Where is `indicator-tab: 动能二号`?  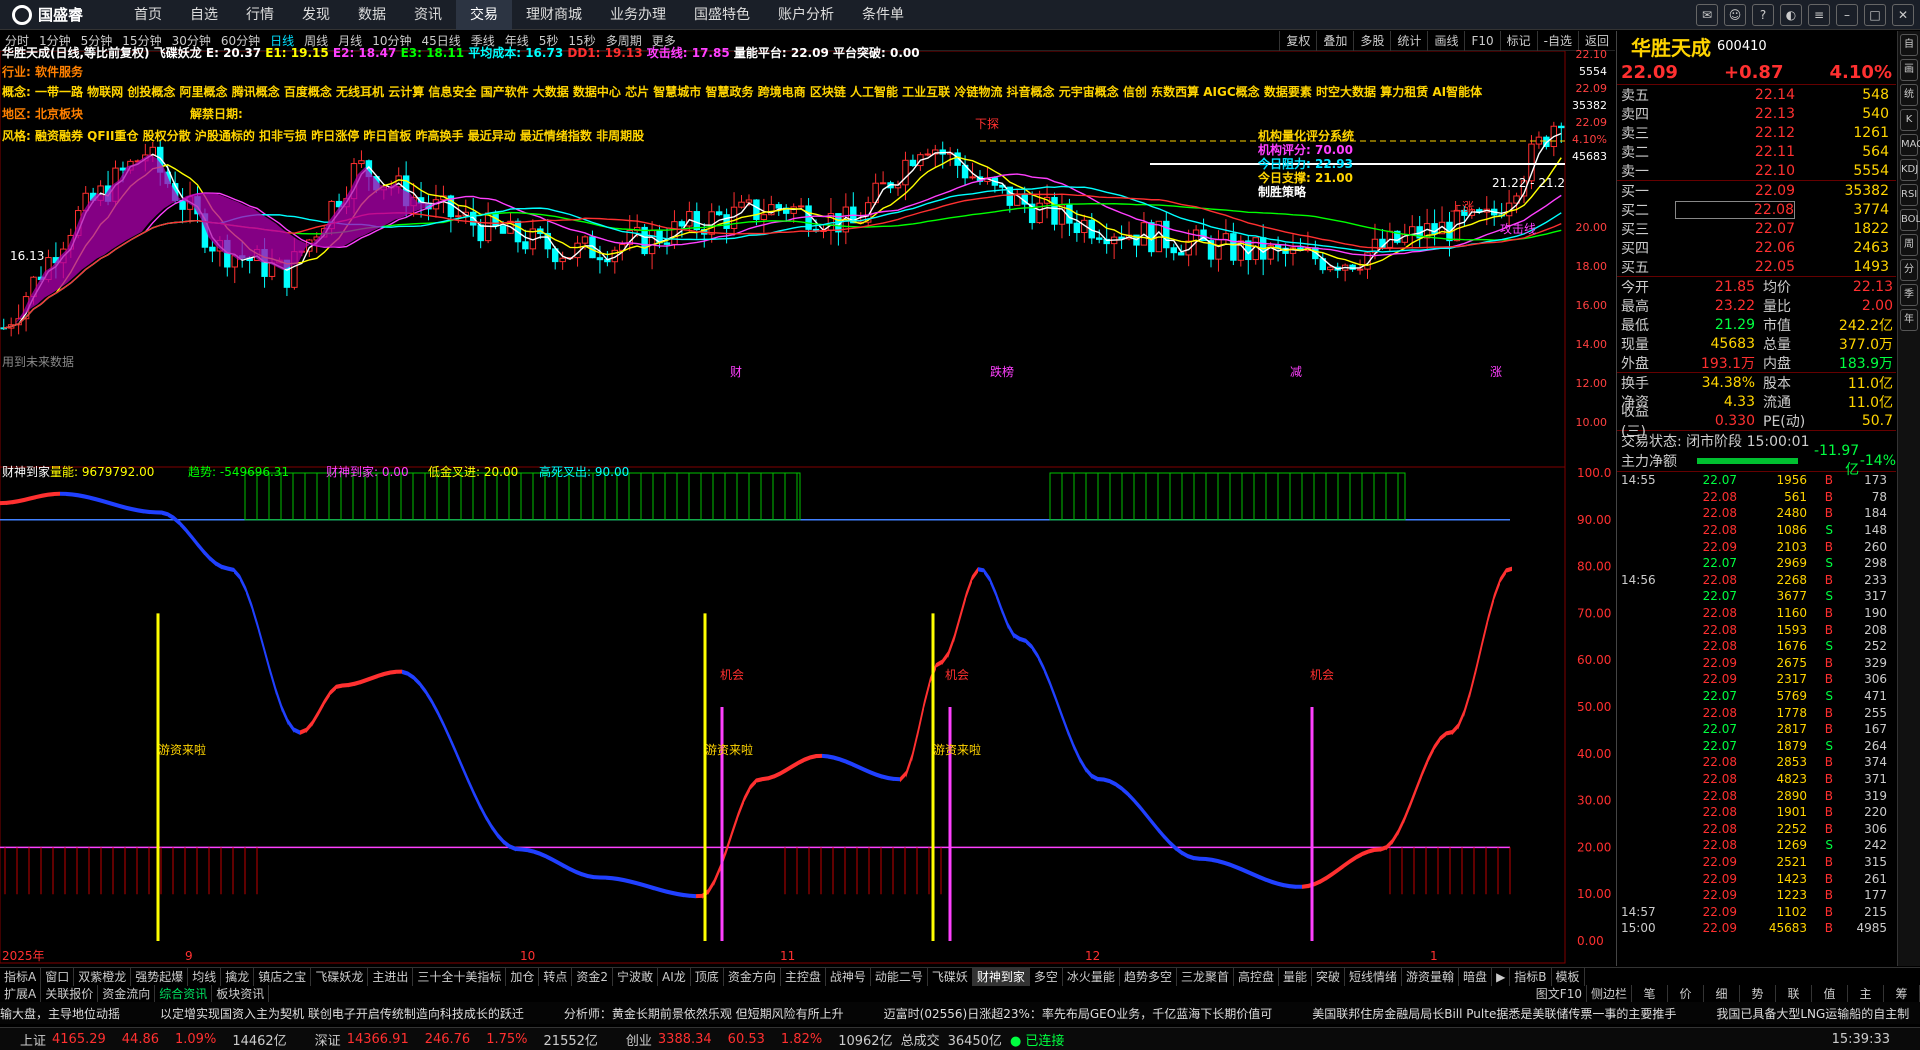
indicator-tab: 动能二号 is located at coordinates (899, 976).